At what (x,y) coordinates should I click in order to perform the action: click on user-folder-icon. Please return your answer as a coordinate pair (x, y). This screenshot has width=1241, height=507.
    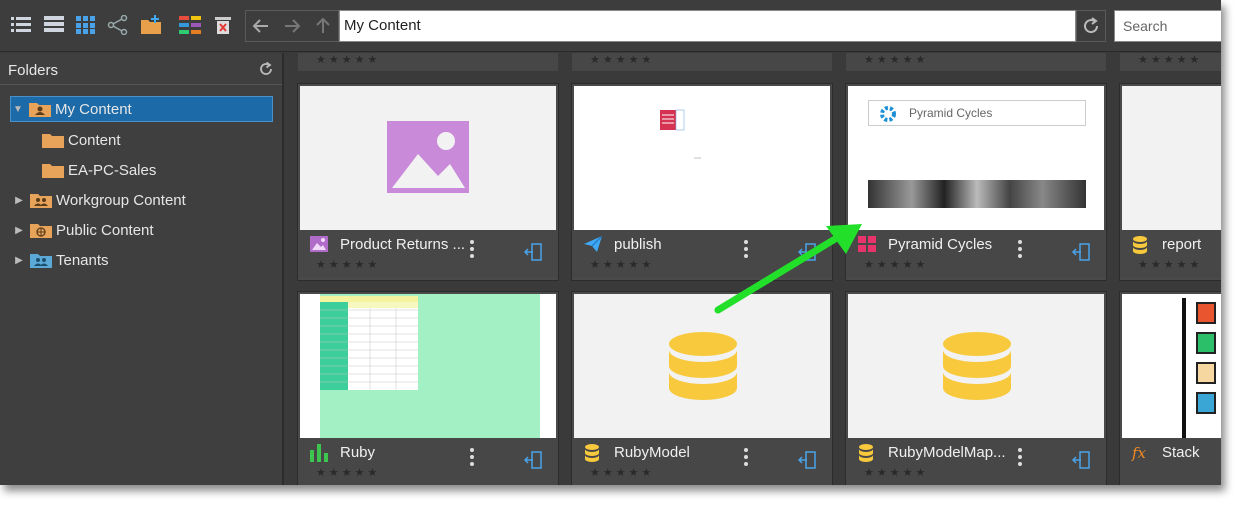
    Looking at the image, I should click on (40, 109).